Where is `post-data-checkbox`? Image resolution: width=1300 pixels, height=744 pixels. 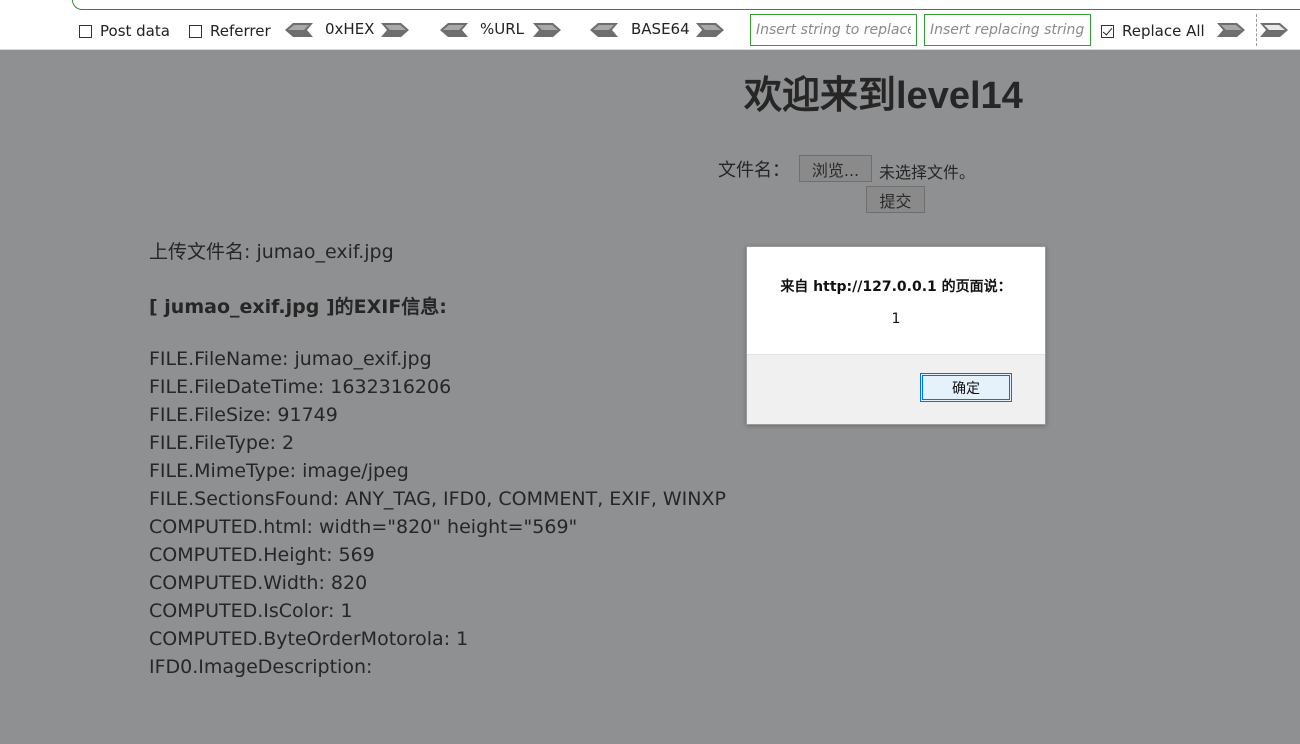 post-data-checkbox is located at coordinates (85, 31).